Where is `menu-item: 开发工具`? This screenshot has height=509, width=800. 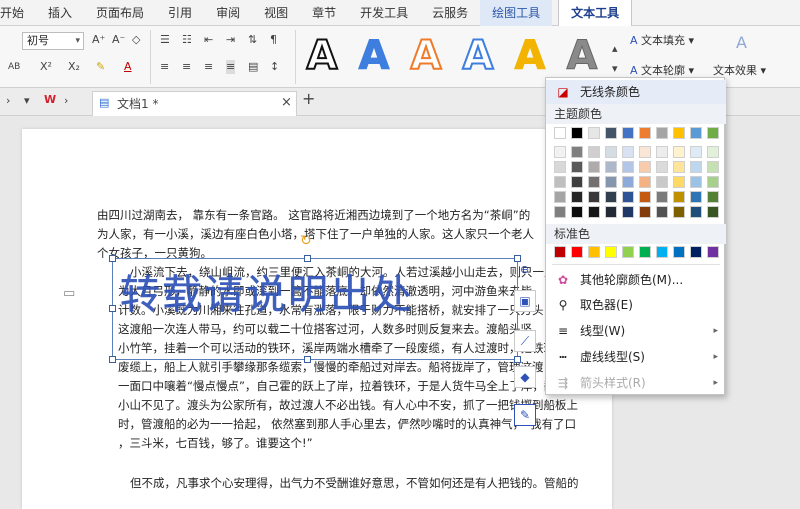 menu-item: 开发工具 is located at coordinates (384, 13).